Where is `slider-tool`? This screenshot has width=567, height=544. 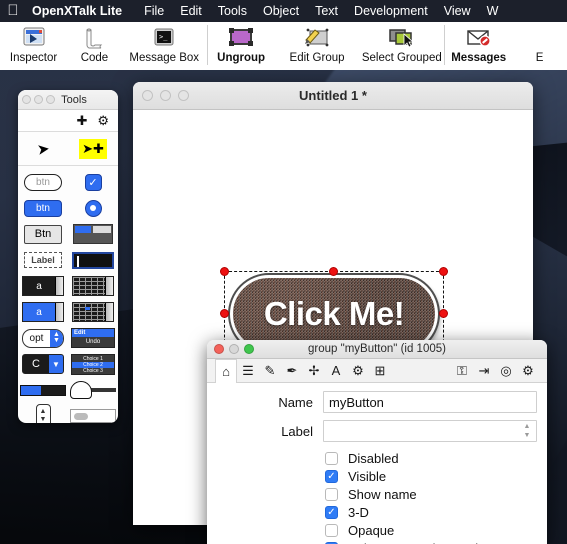
slider-tool is located at coordinates (93, 416).